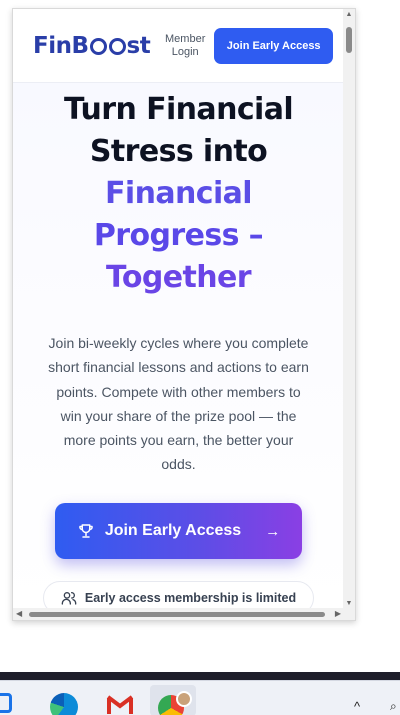 This screenshot has height=715, width=400. Describe the element at coordinates (349, 14) in the screenshot. I see `scroll-up-icon: ▲` at that location.